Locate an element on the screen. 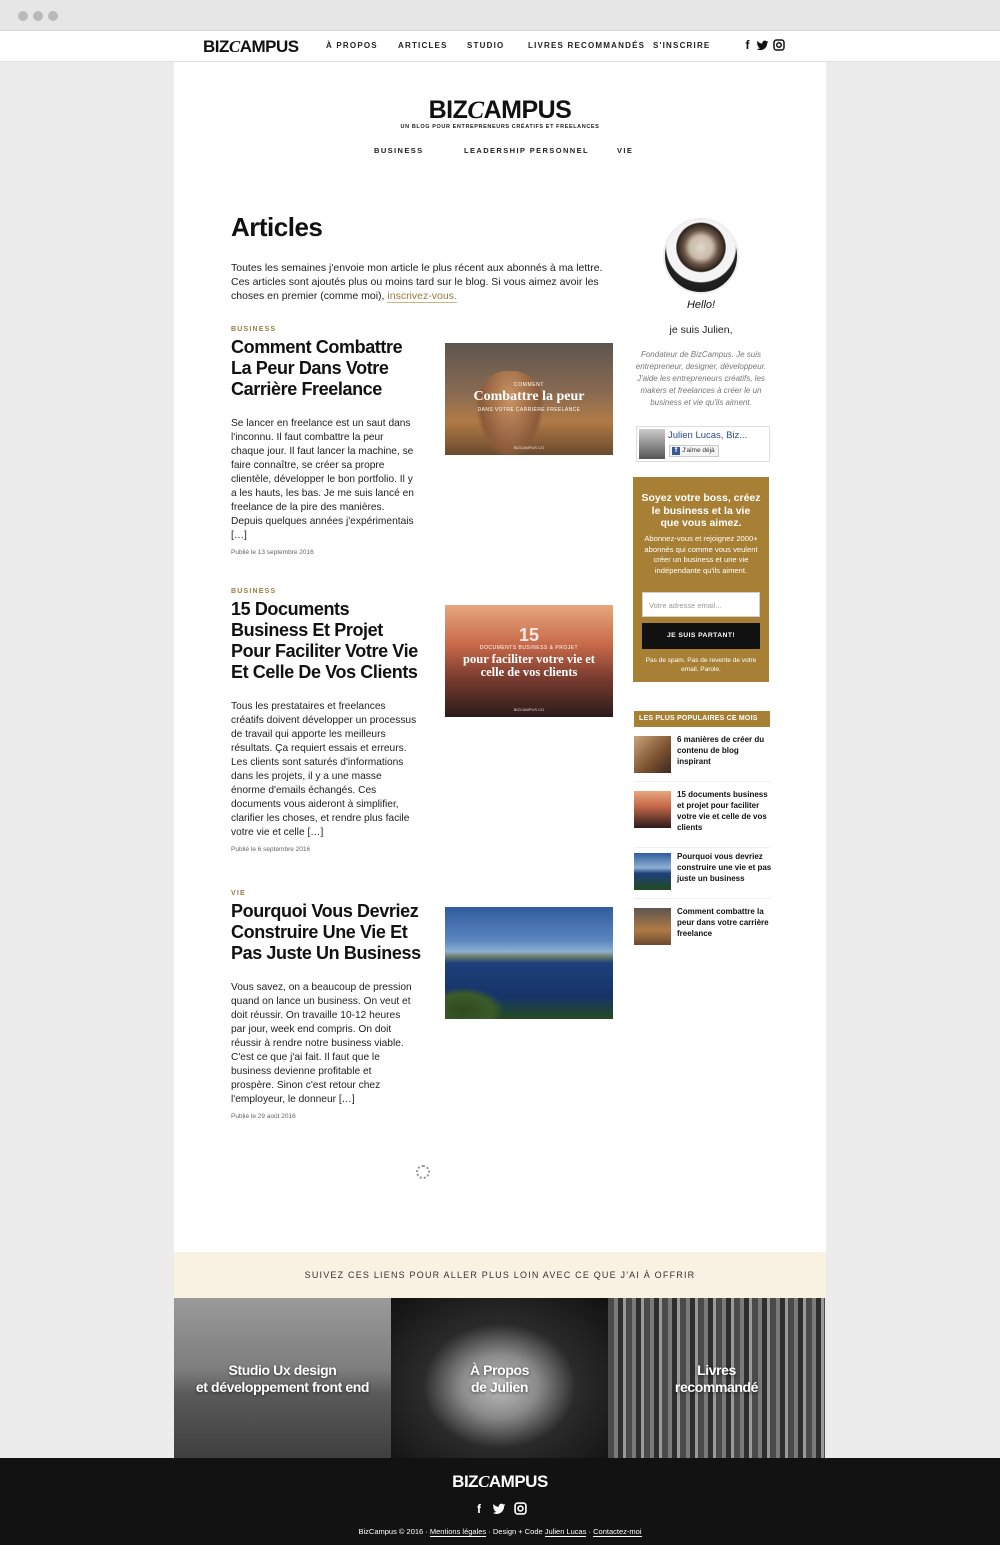 The image size is (1000, 1545). facebook-like-button: J'aime déjà is located at coordinates (694, 451).